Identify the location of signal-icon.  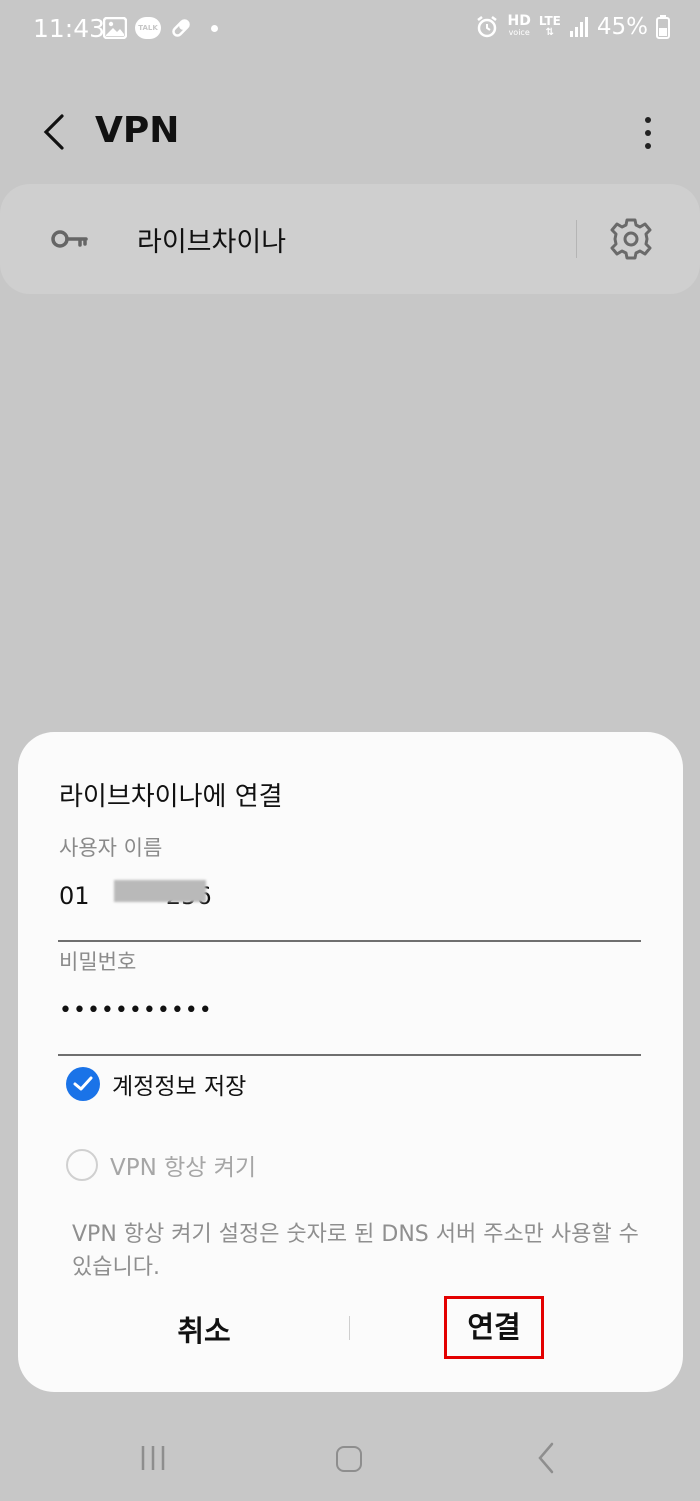
(578, 27).